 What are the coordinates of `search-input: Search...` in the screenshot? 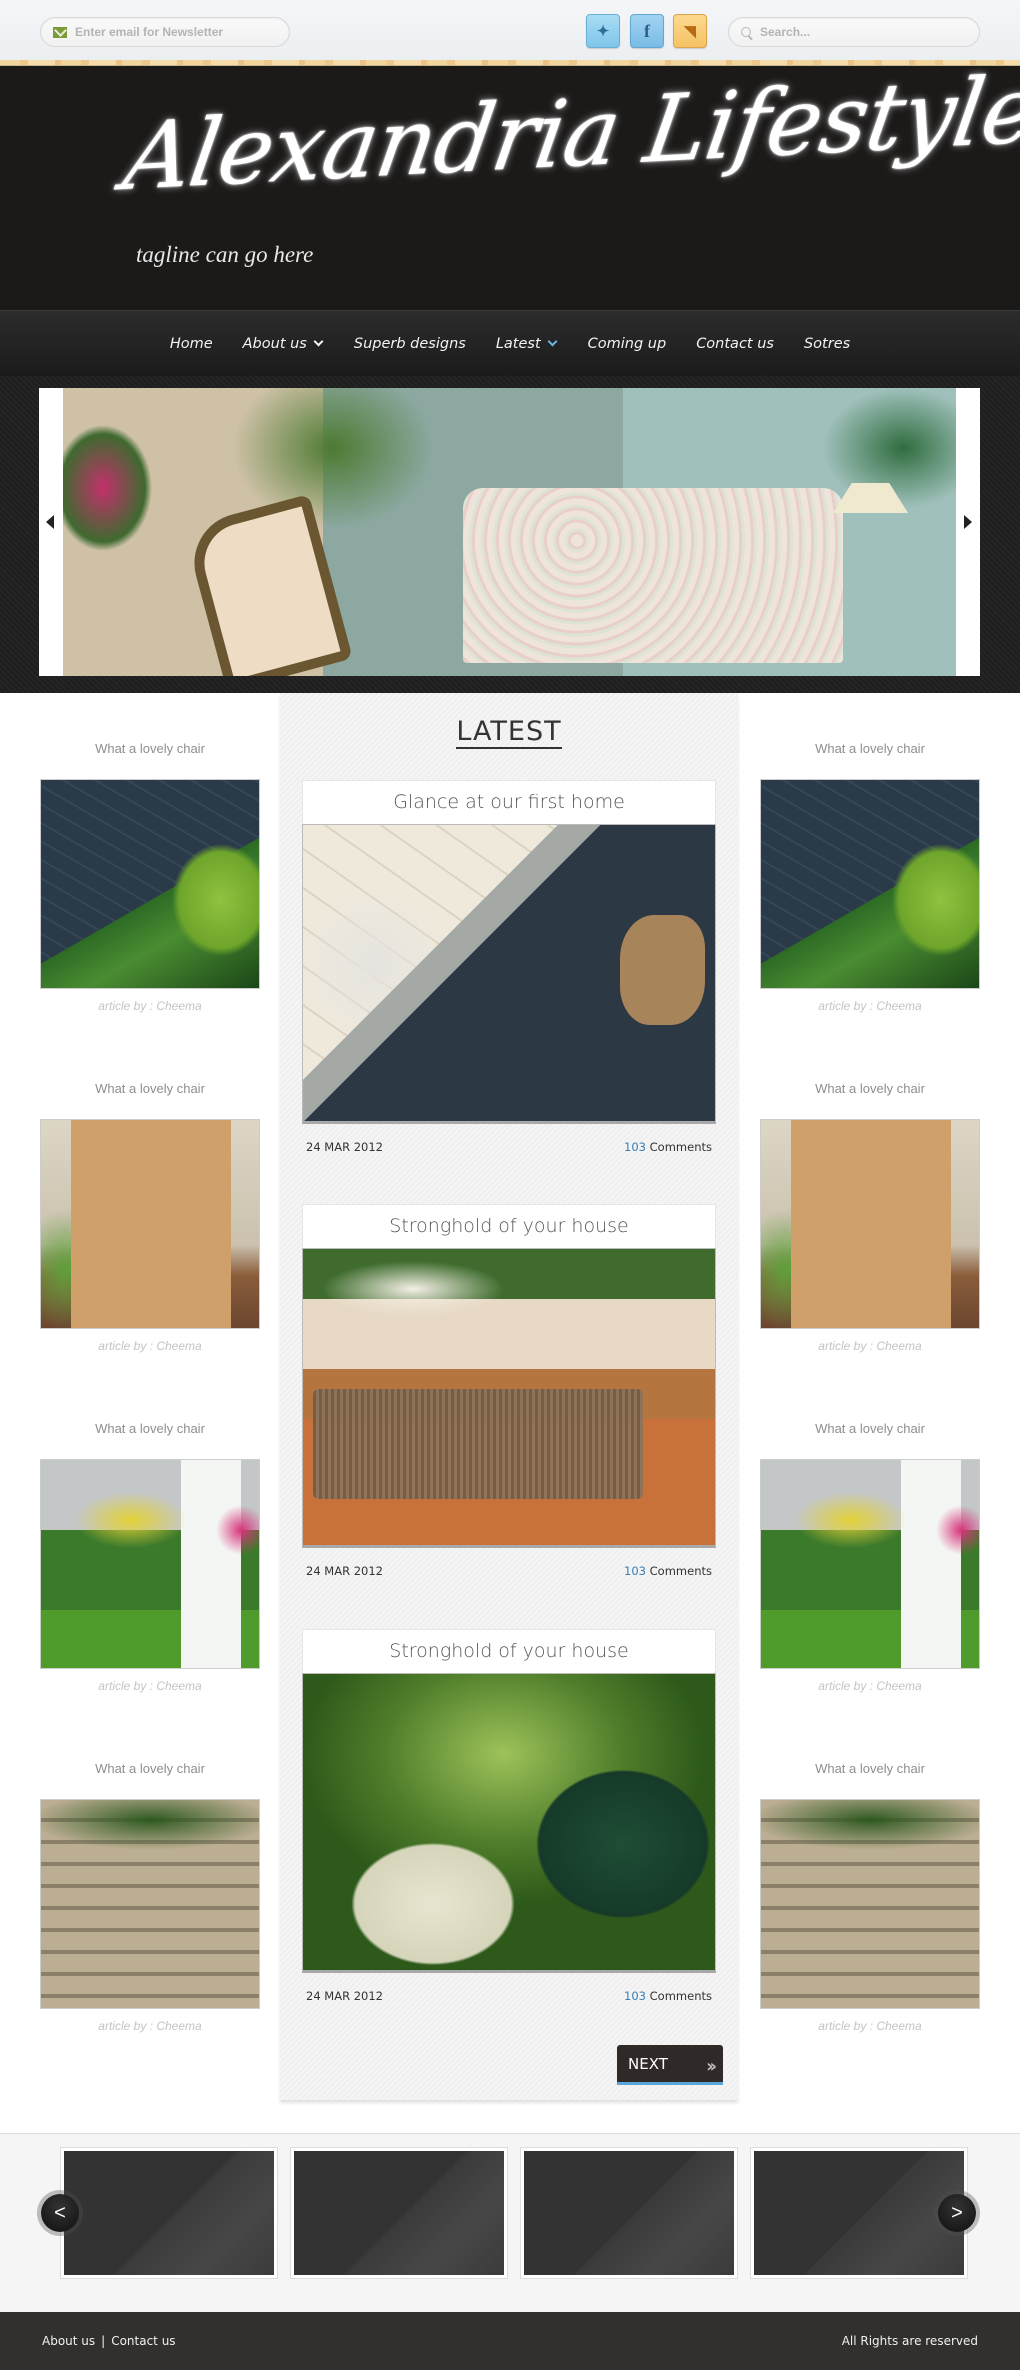 It's located at (854, 32).